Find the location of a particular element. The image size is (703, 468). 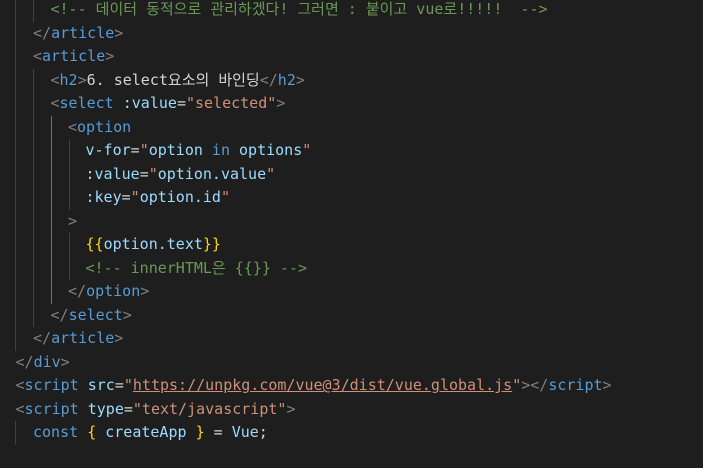

code-line: :value="option.value" is located at coordinates (351, 174).